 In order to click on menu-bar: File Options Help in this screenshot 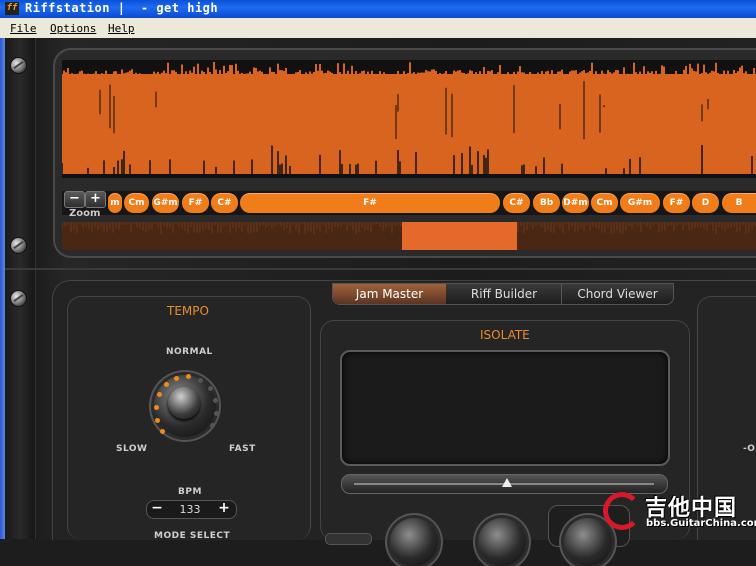, I will do `click(378, 28)`.